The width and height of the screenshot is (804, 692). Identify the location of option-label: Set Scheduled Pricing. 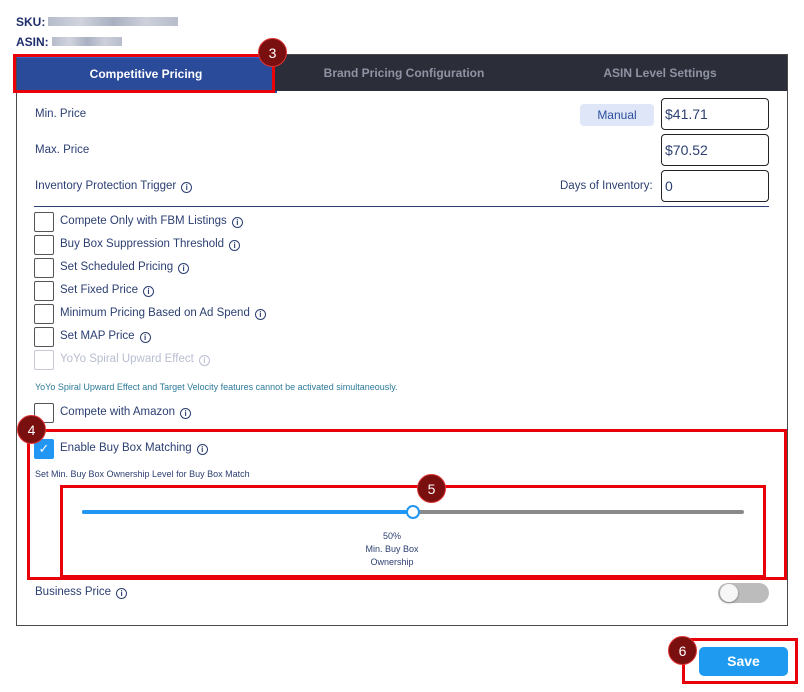
(117, 267).